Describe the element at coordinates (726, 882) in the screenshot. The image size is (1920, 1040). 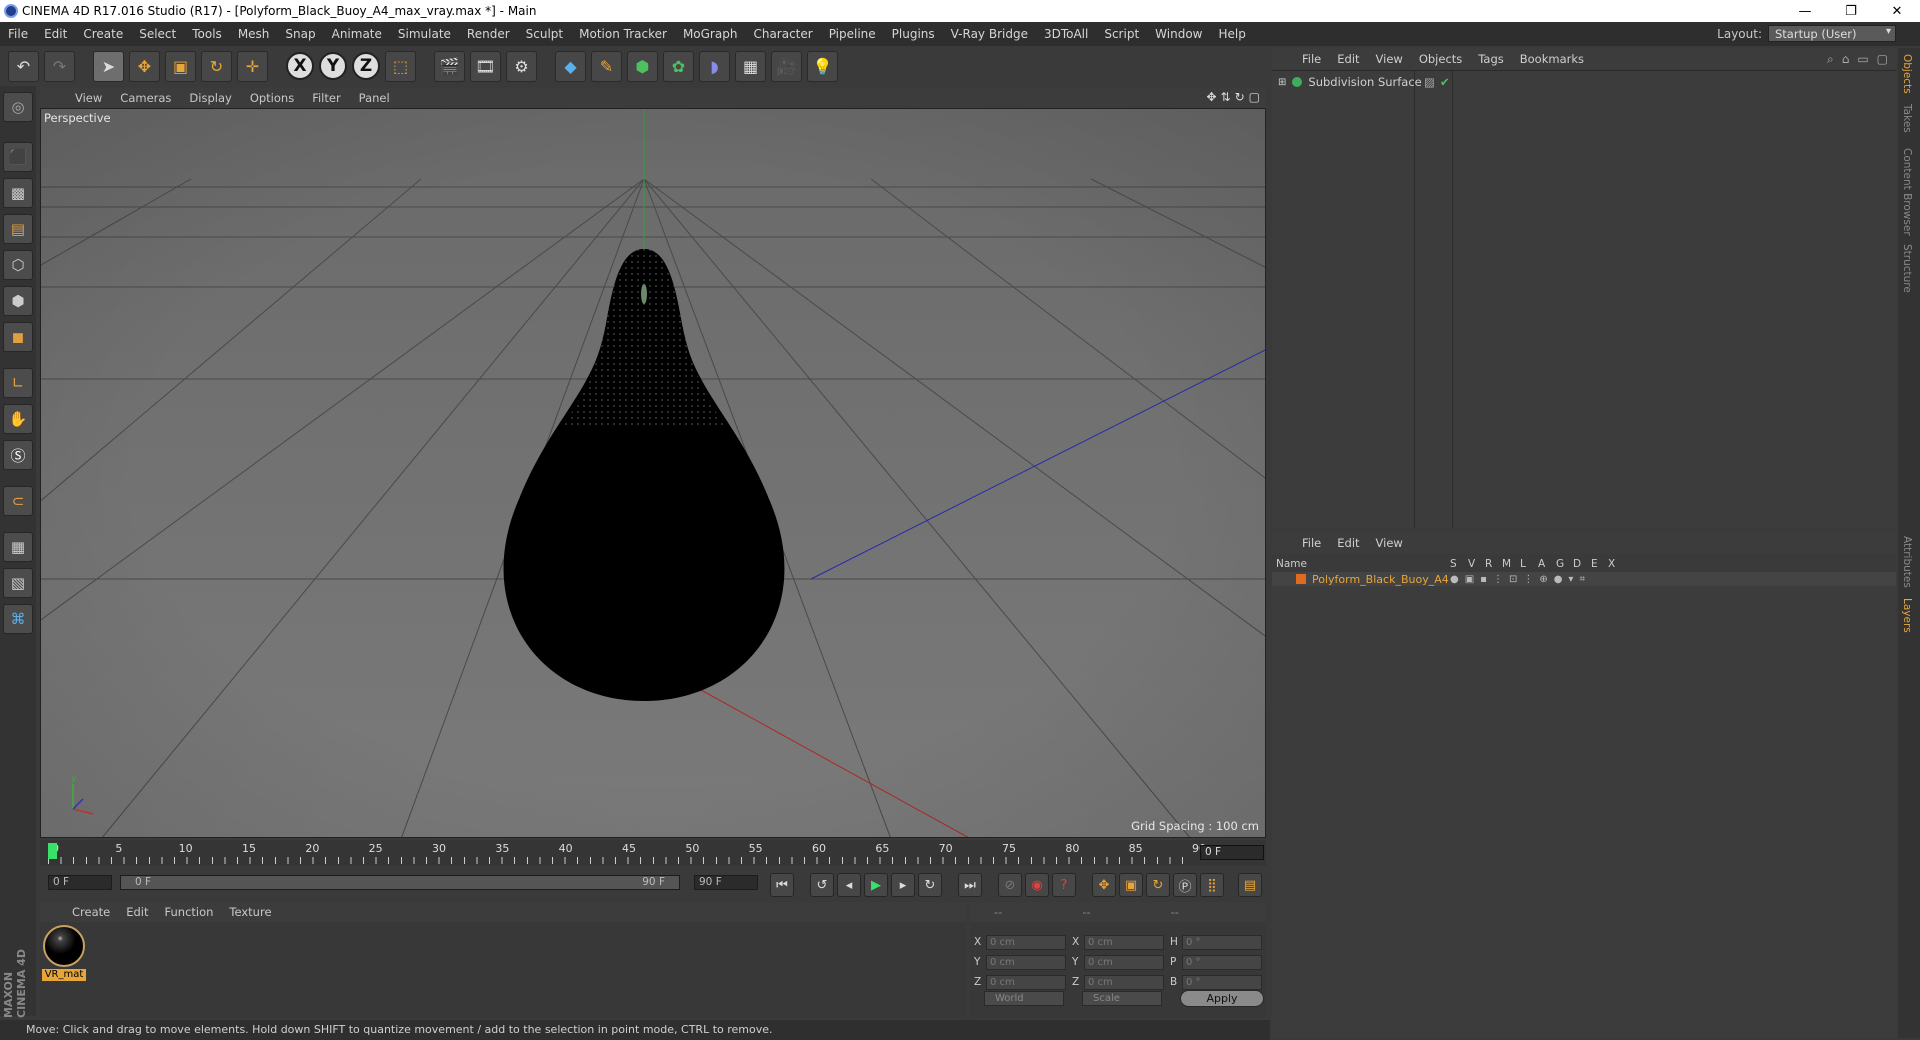
I see `end-frame-field: 90 F` at that location.